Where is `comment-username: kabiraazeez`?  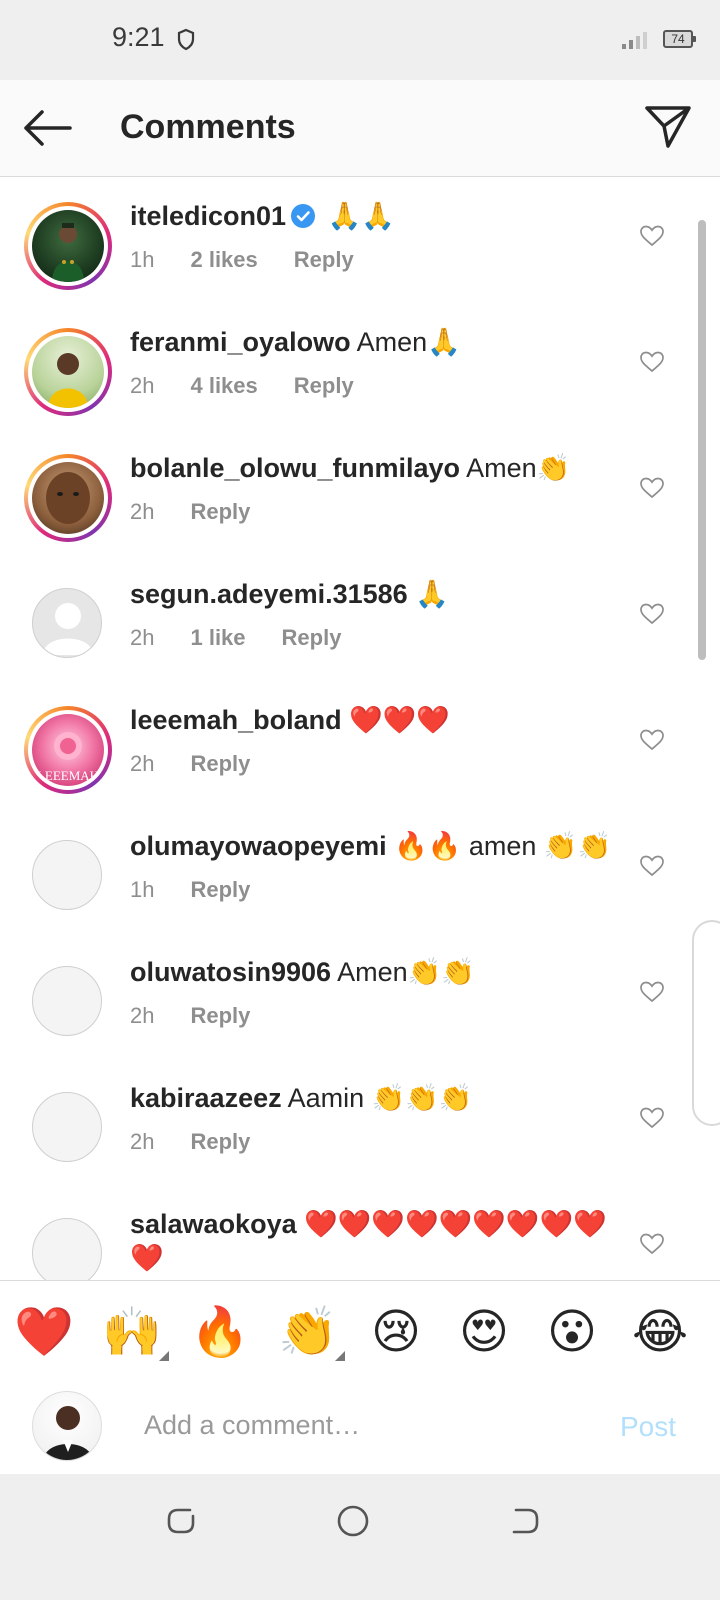
comment-username: kabiraazeez is located at coordinates (206, 1098).